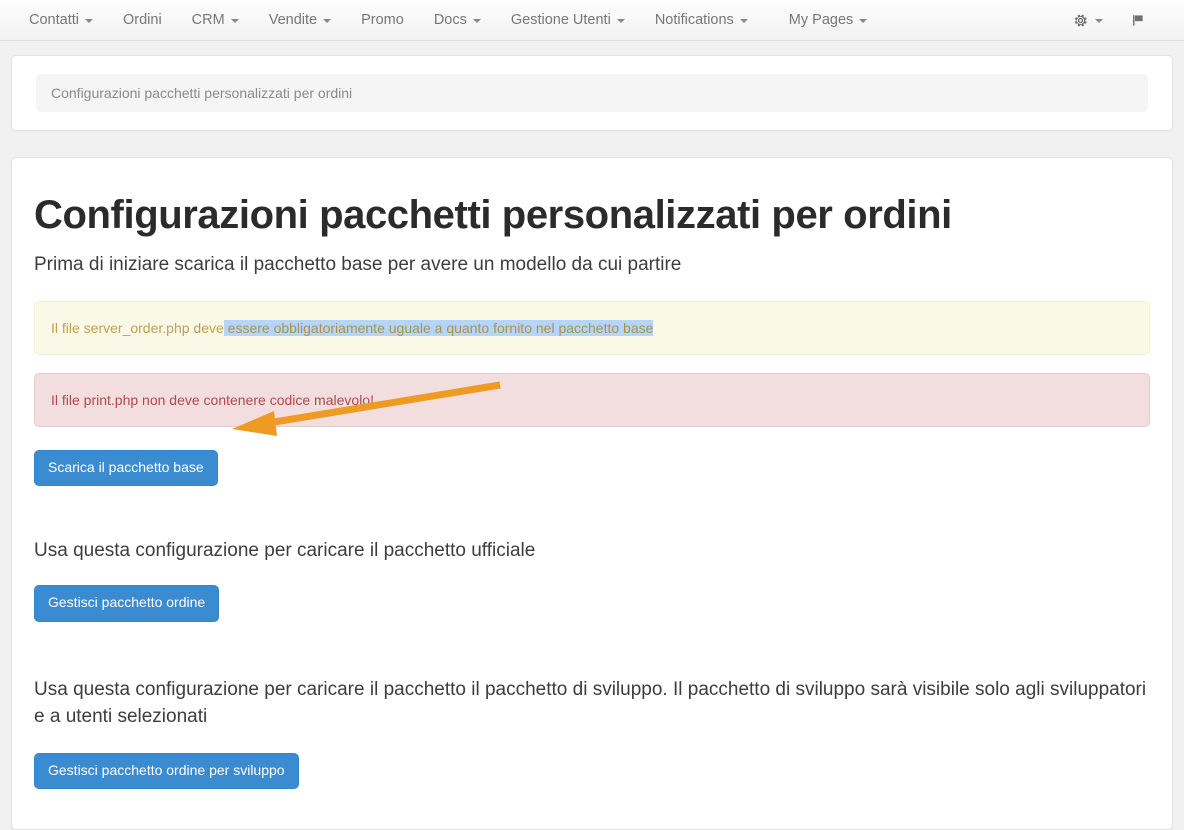 The height and width of the screenshot is (830, 1184). I want to click on nav-item-label: CRM, so click(208, 20).